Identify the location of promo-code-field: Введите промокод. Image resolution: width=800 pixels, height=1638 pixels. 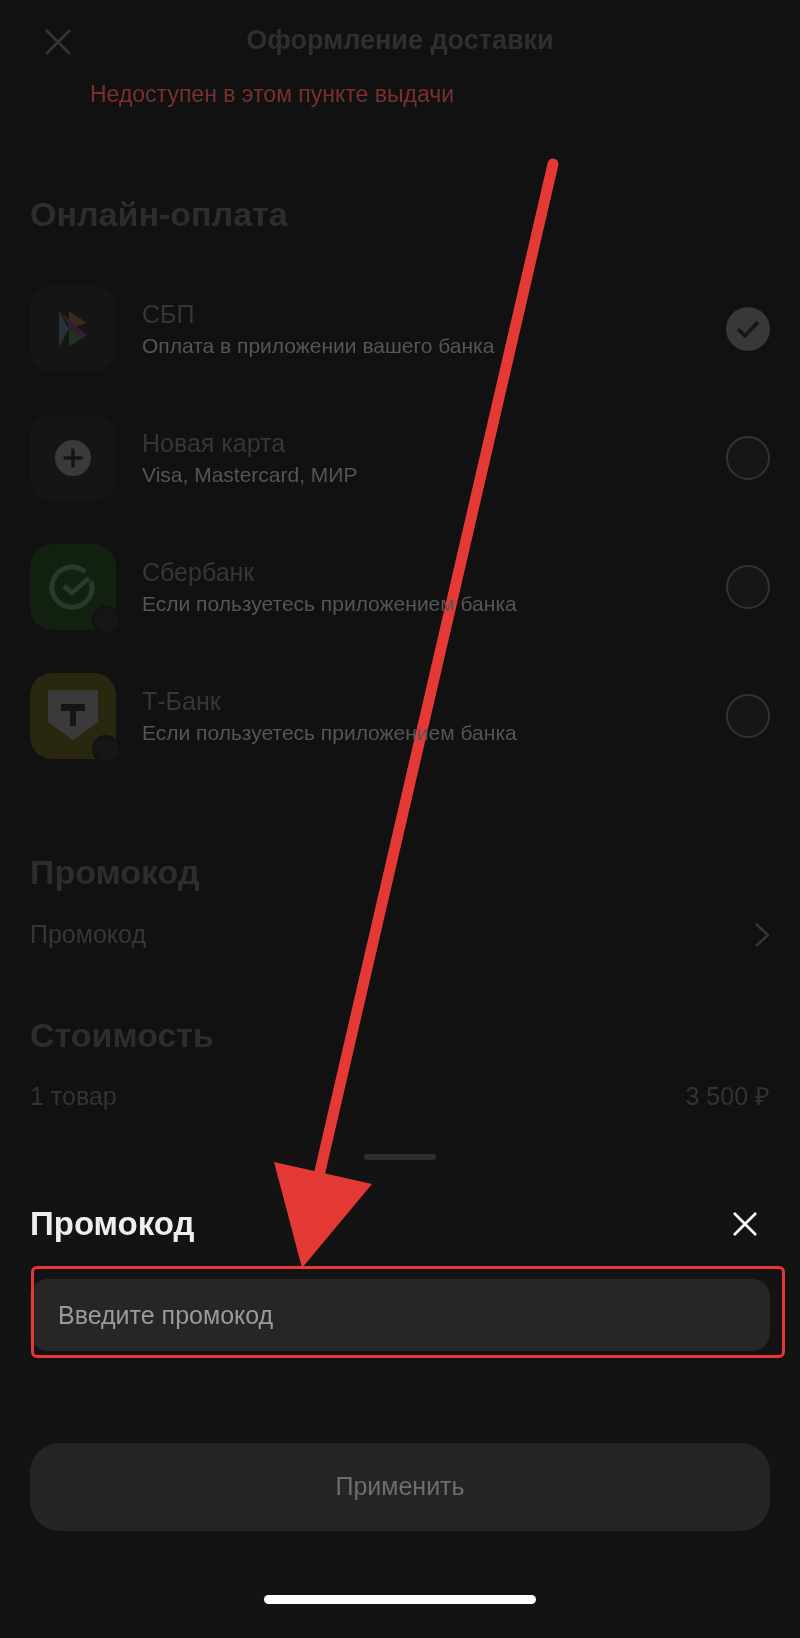
(400, 1315).